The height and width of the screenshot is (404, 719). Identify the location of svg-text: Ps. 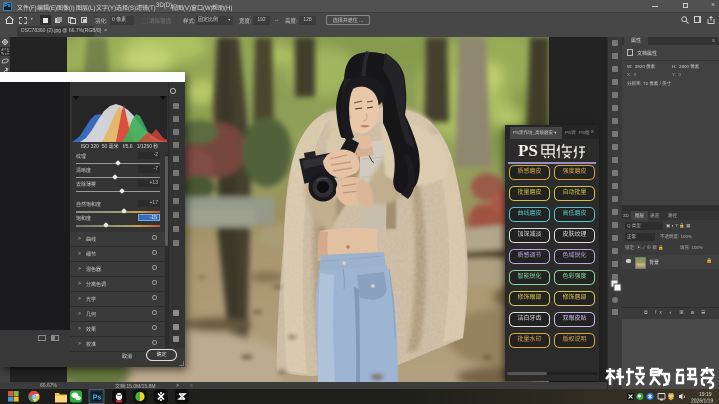
(97, 397).